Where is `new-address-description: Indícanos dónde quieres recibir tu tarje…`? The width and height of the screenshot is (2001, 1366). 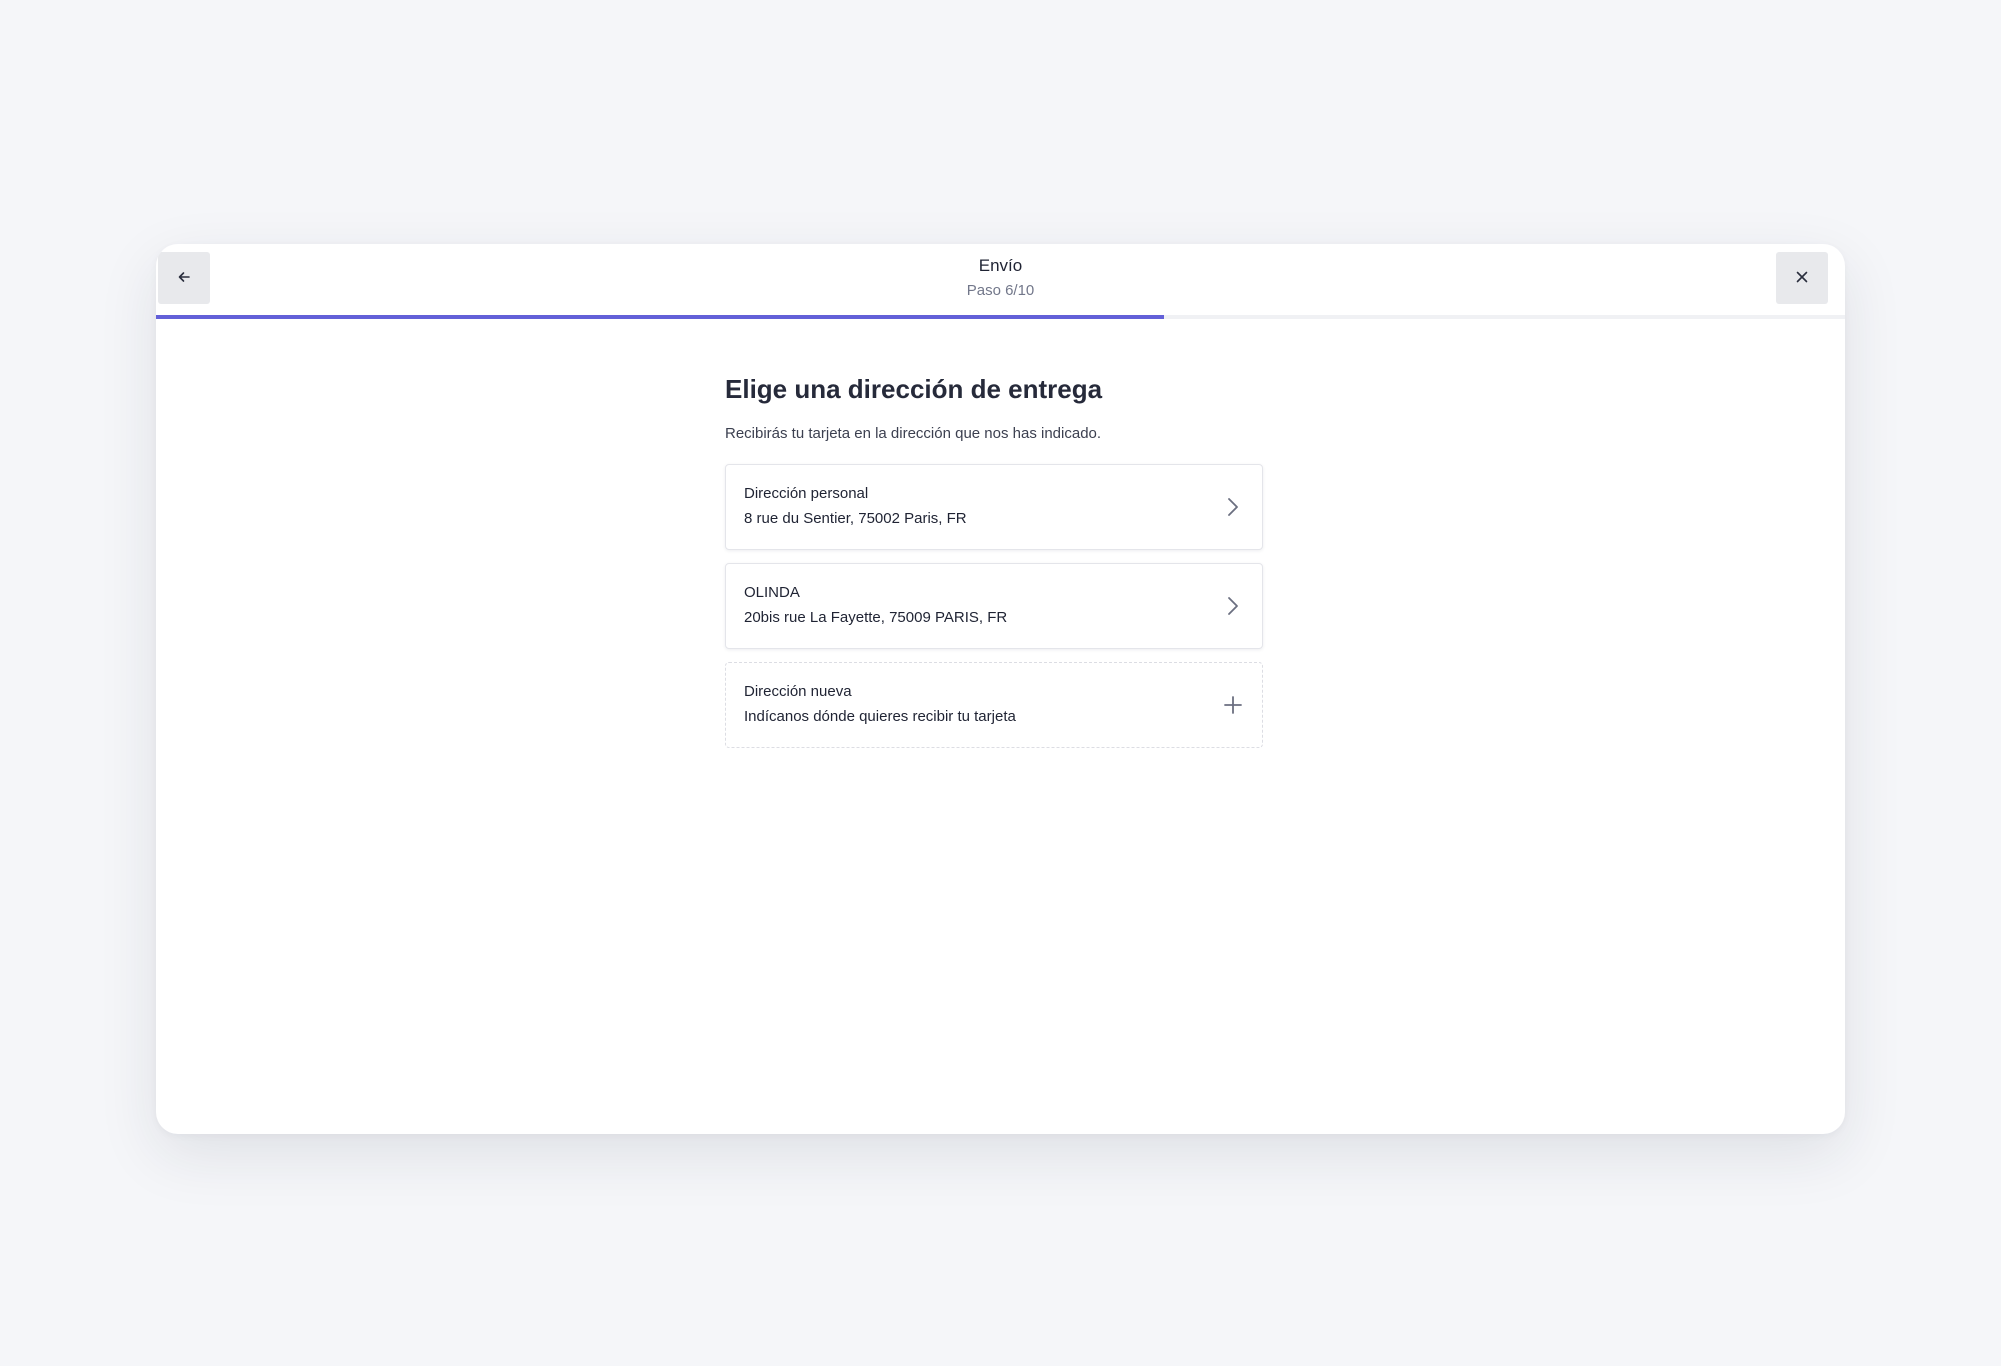 new-address-description: Indícanos dónde quieres recibir tu tarje… is located at coordinates (880, 716).